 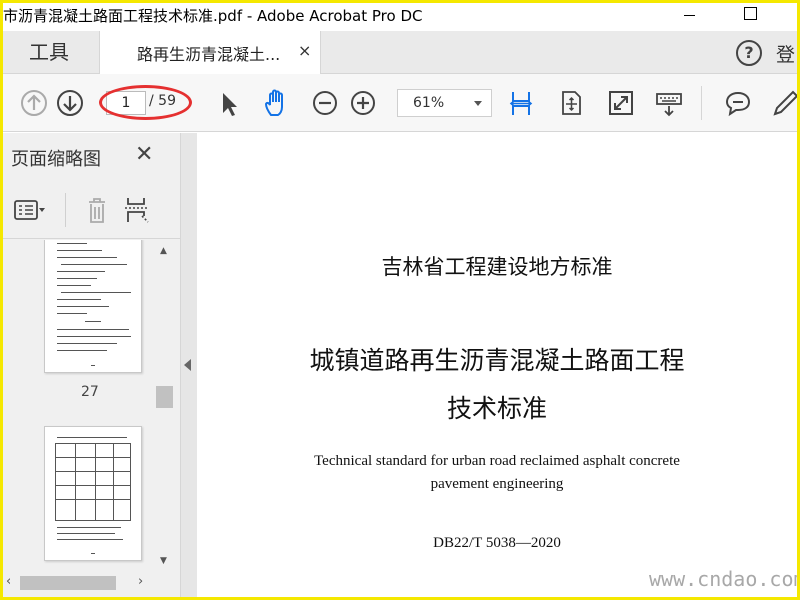 I want to click on doc-title: 城镇道路再生沥青混凝土路面工程, so click(x=497, y=360).